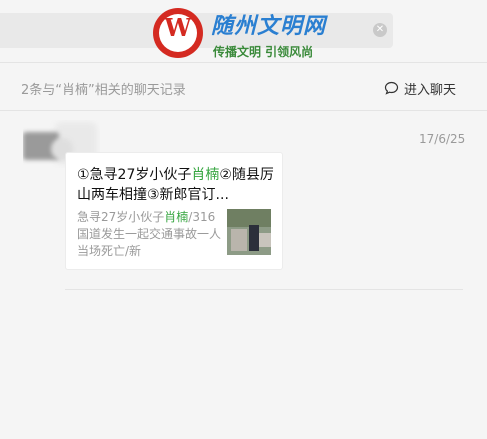 Image resolution: width=487 pixels, height=439 pixels. Describe the element at coordinates (269, 26) in the screenshot. I see `logo-title: 随州文明网` at that location.